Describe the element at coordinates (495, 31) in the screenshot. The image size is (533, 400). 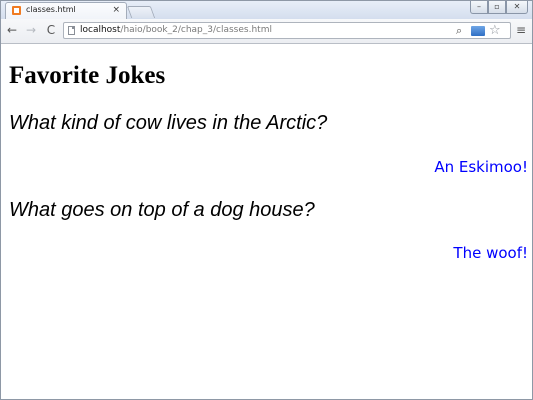
I see `bookmark-star-icon: ☆` at that location.